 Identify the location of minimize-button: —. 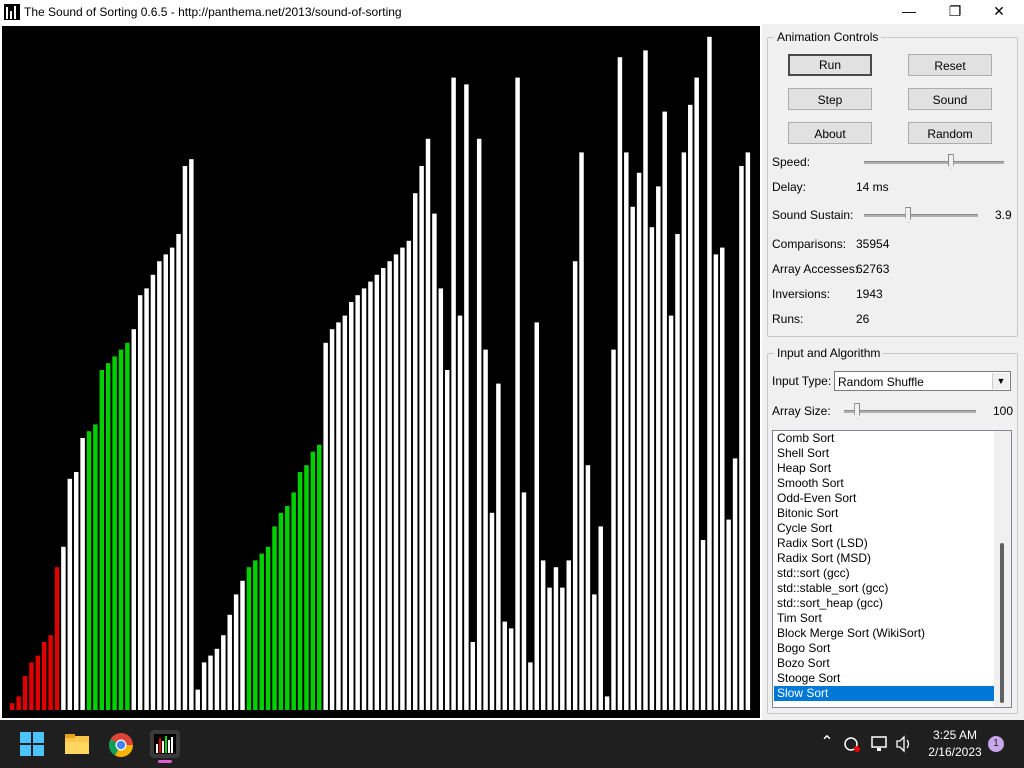
(909, 12).